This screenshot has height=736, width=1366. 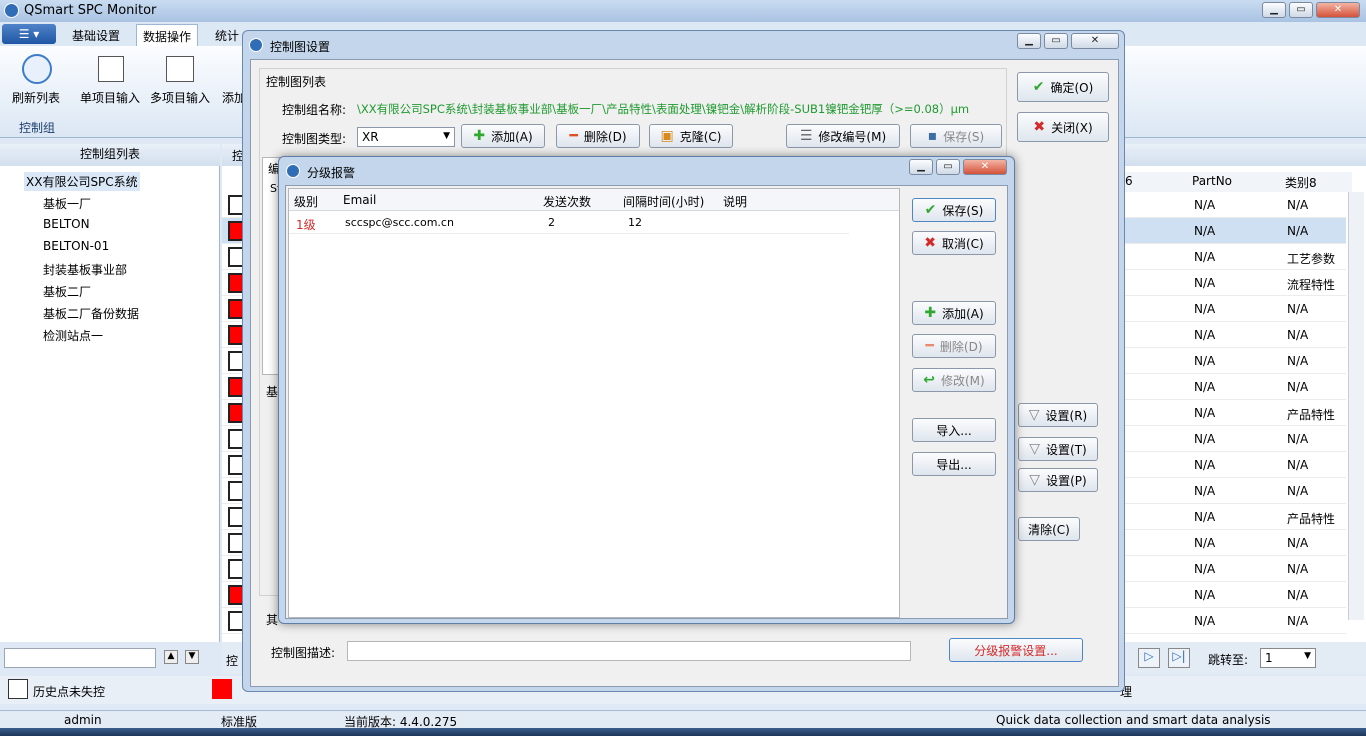 I want to click on app-menu-button: ☰ ▾, so click(x=29, y=34).